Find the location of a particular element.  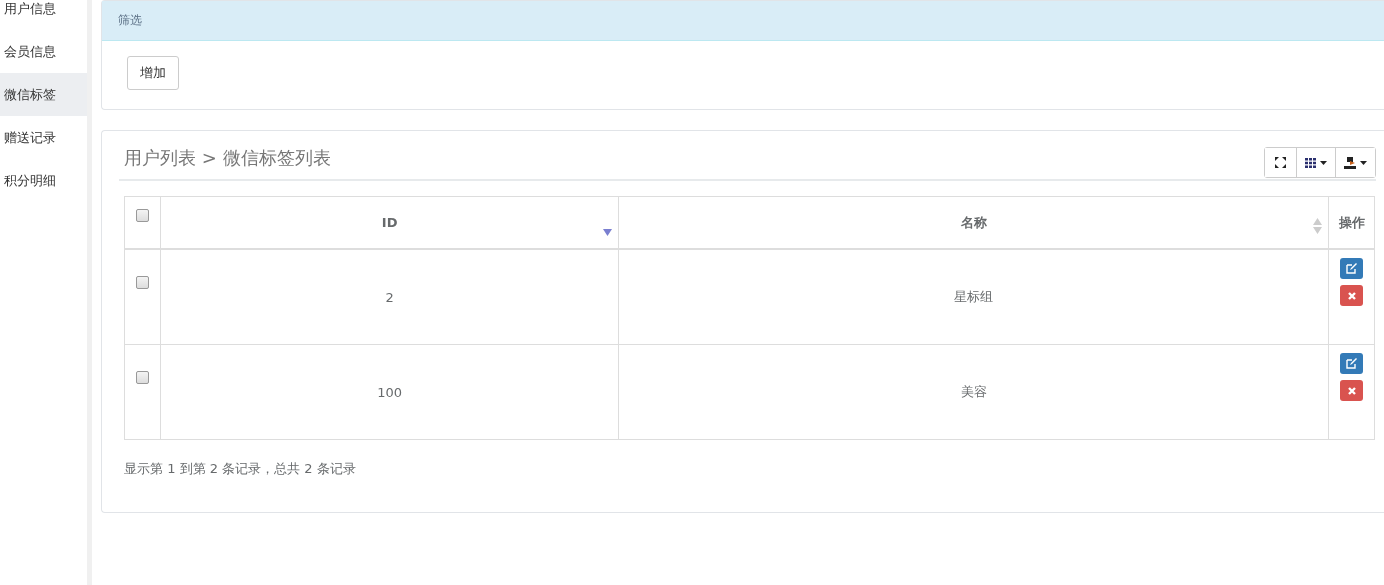

sidebar-item: 积分明细 is located at coordinates (43, 180).